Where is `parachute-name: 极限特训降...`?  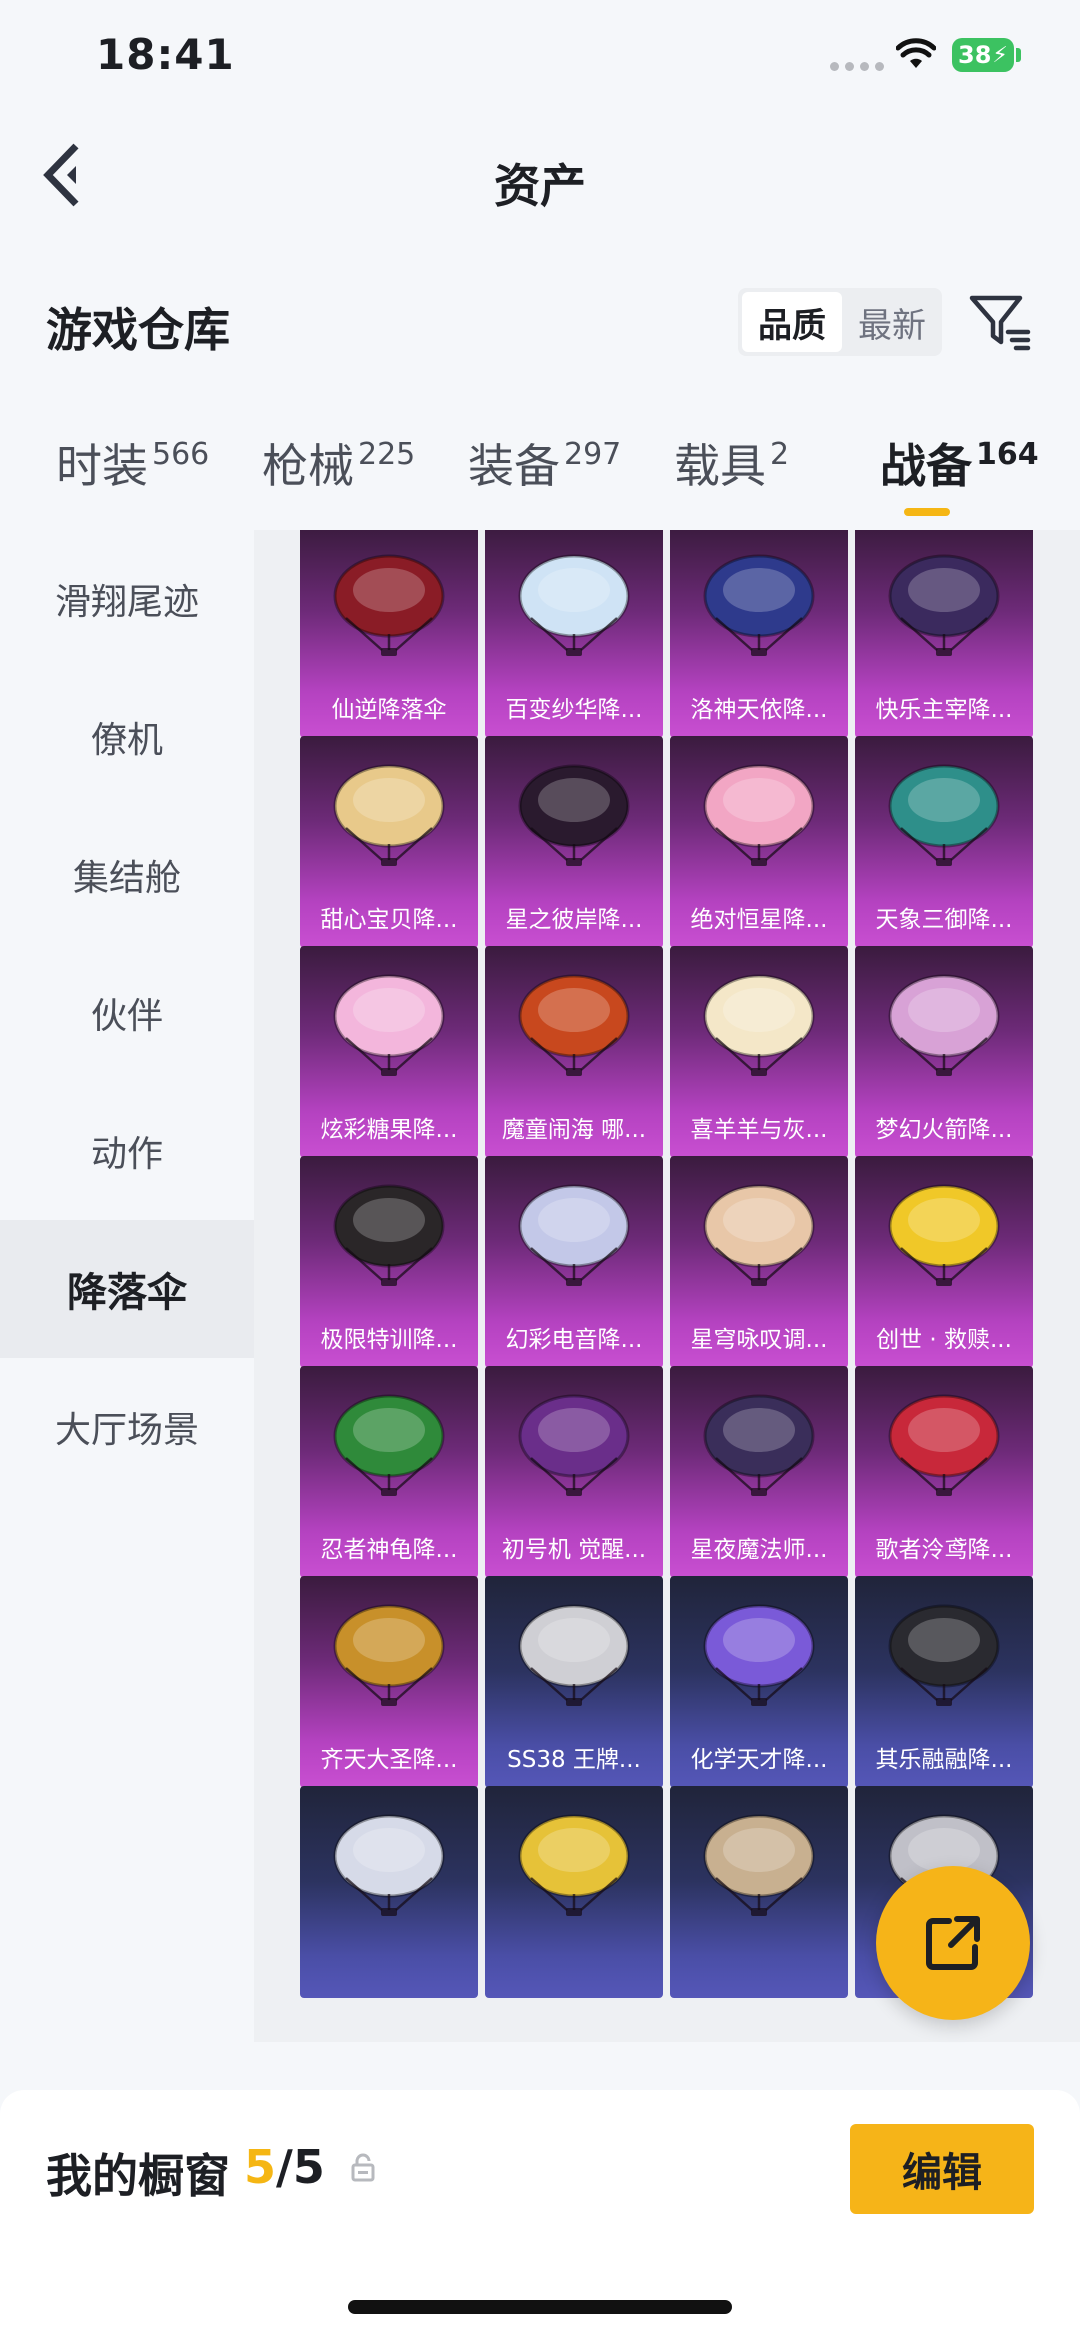
parachute-name: 极限特训降... is located at coordinates (389, 1340).